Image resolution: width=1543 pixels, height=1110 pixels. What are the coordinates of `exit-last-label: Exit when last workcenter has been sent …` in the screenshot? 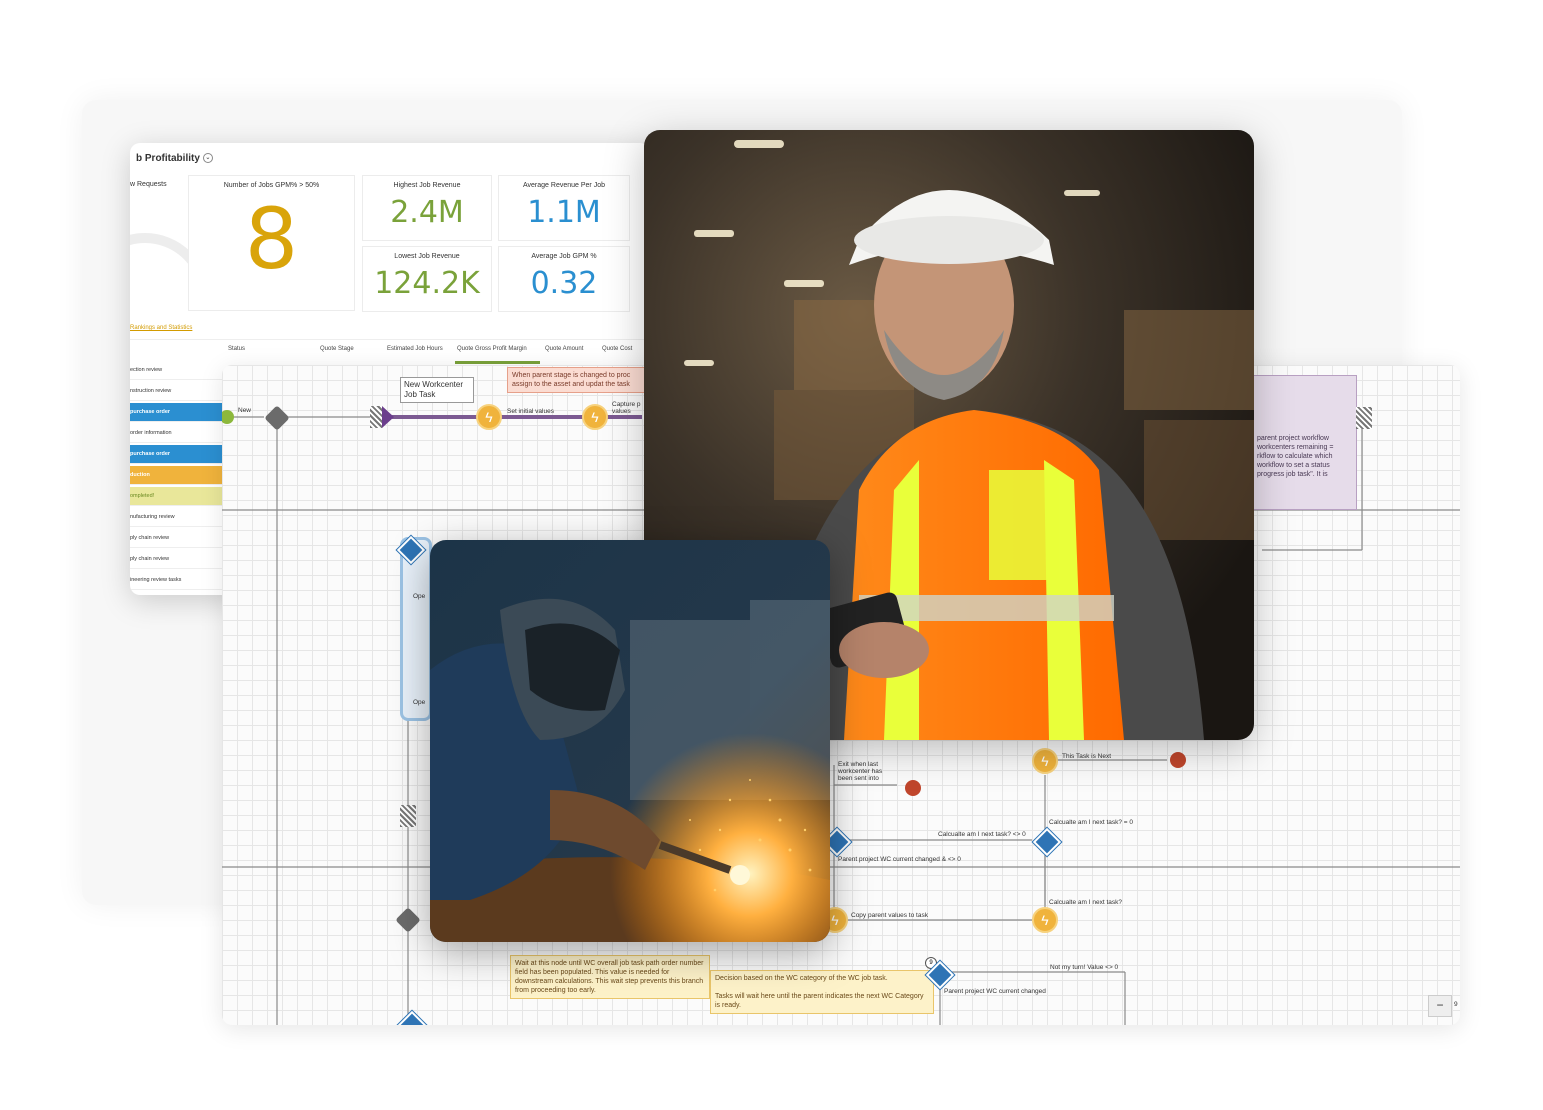 It's located at (860, 771).